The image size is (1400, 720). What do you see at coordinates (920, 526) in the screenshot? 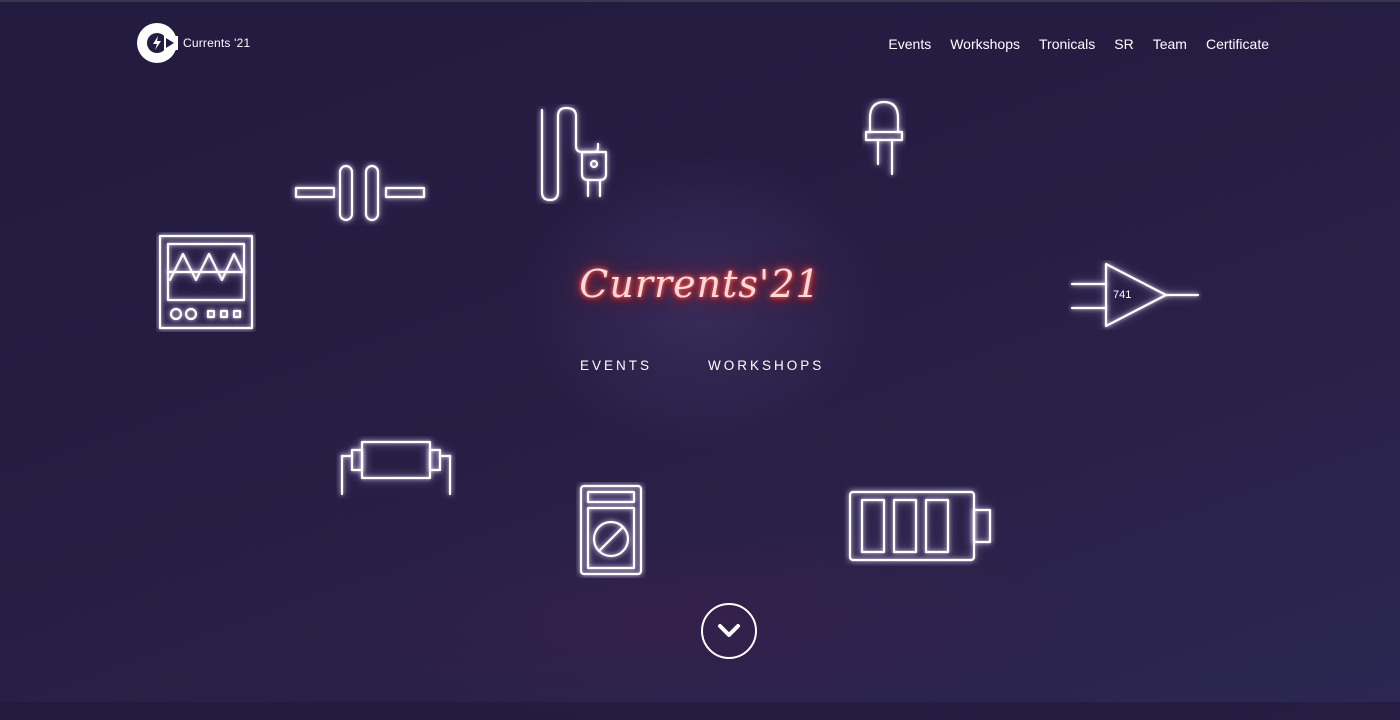
I see `battery-icon` at bounding box center [920, 526].